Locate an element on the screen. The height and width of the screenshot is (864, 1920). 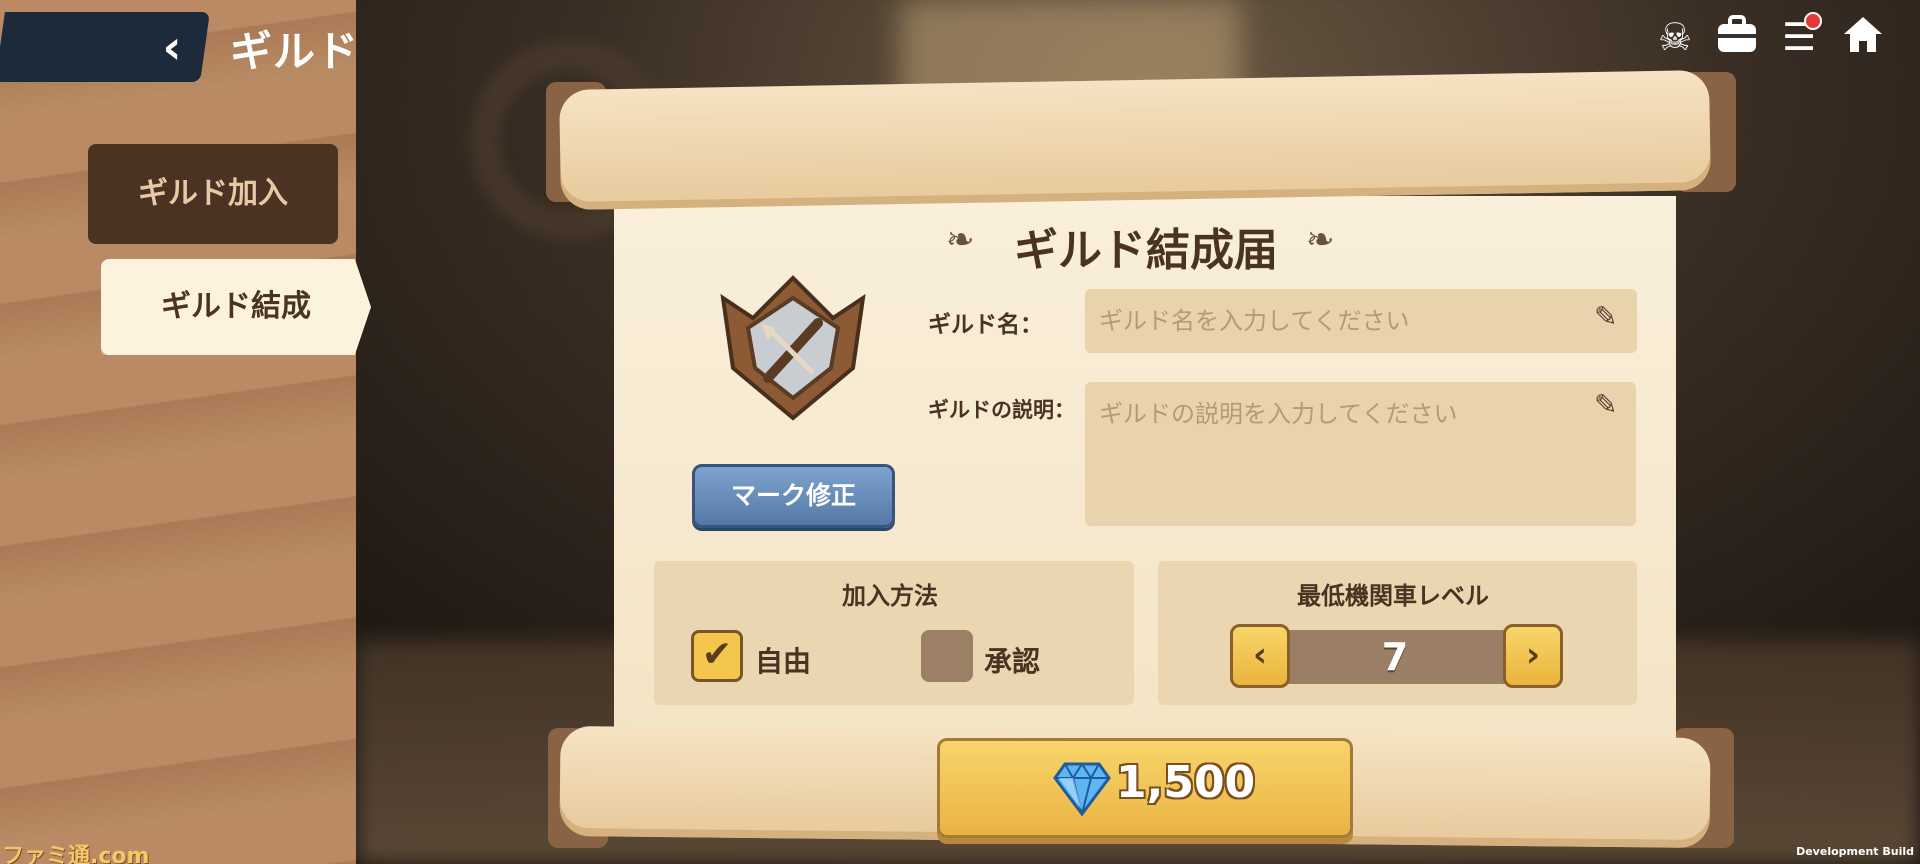
guild-emblem-icon is located at coordinates (793, 348).